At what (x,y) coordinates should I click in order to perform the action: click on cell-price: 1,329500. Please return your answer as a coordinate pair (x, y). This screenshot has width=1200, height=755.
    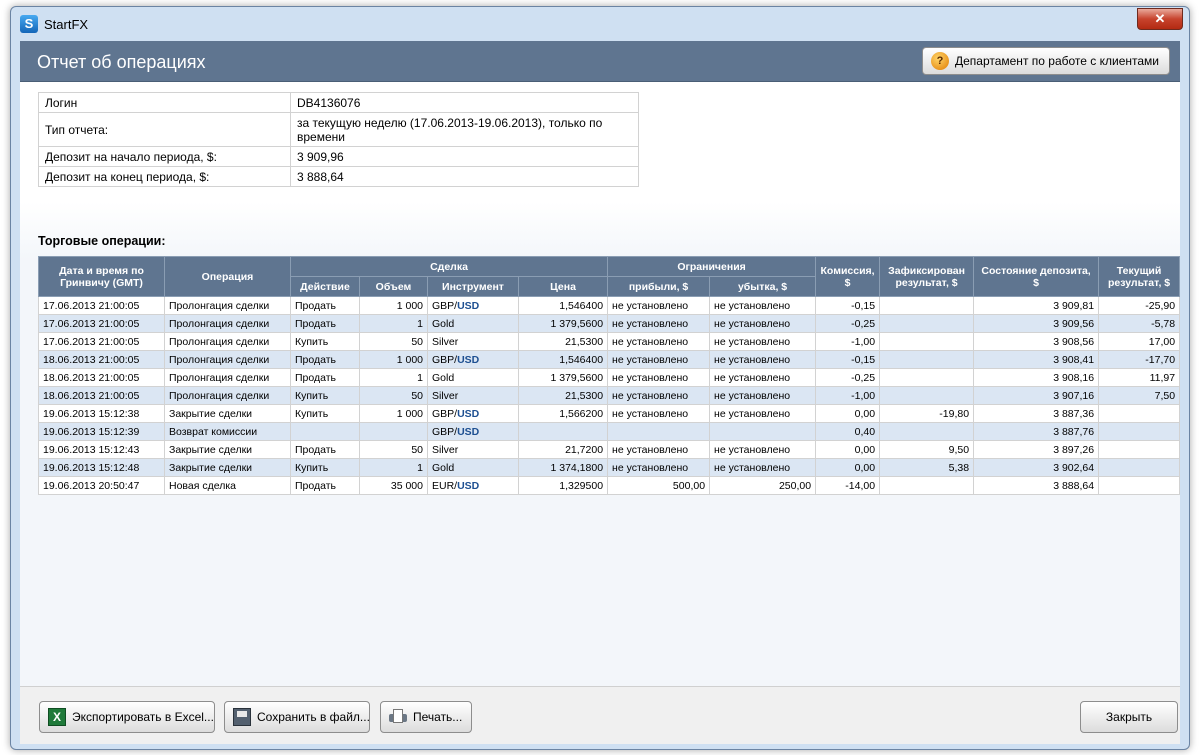
    Looking at the image, I should click on (563, 485).